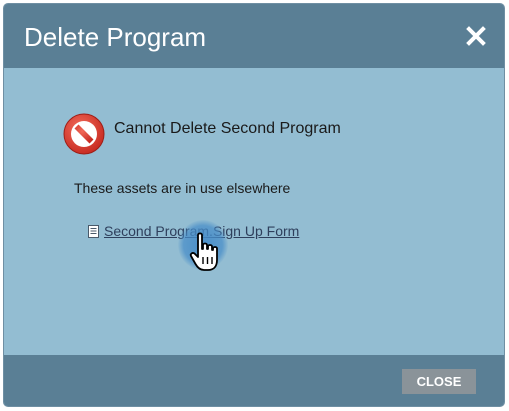 The width and height of the screenshot is (509, 411). I want to click on assets-in-use-text: These assets are in use elsewhere, so click(182, 188).